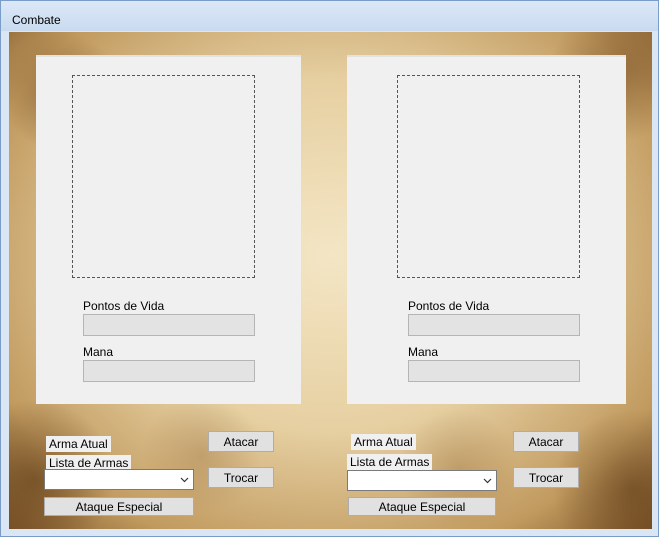  Describe the element at coordinates (119, 479) in the screenshot. I see `player-1-weapon-select` at that location.